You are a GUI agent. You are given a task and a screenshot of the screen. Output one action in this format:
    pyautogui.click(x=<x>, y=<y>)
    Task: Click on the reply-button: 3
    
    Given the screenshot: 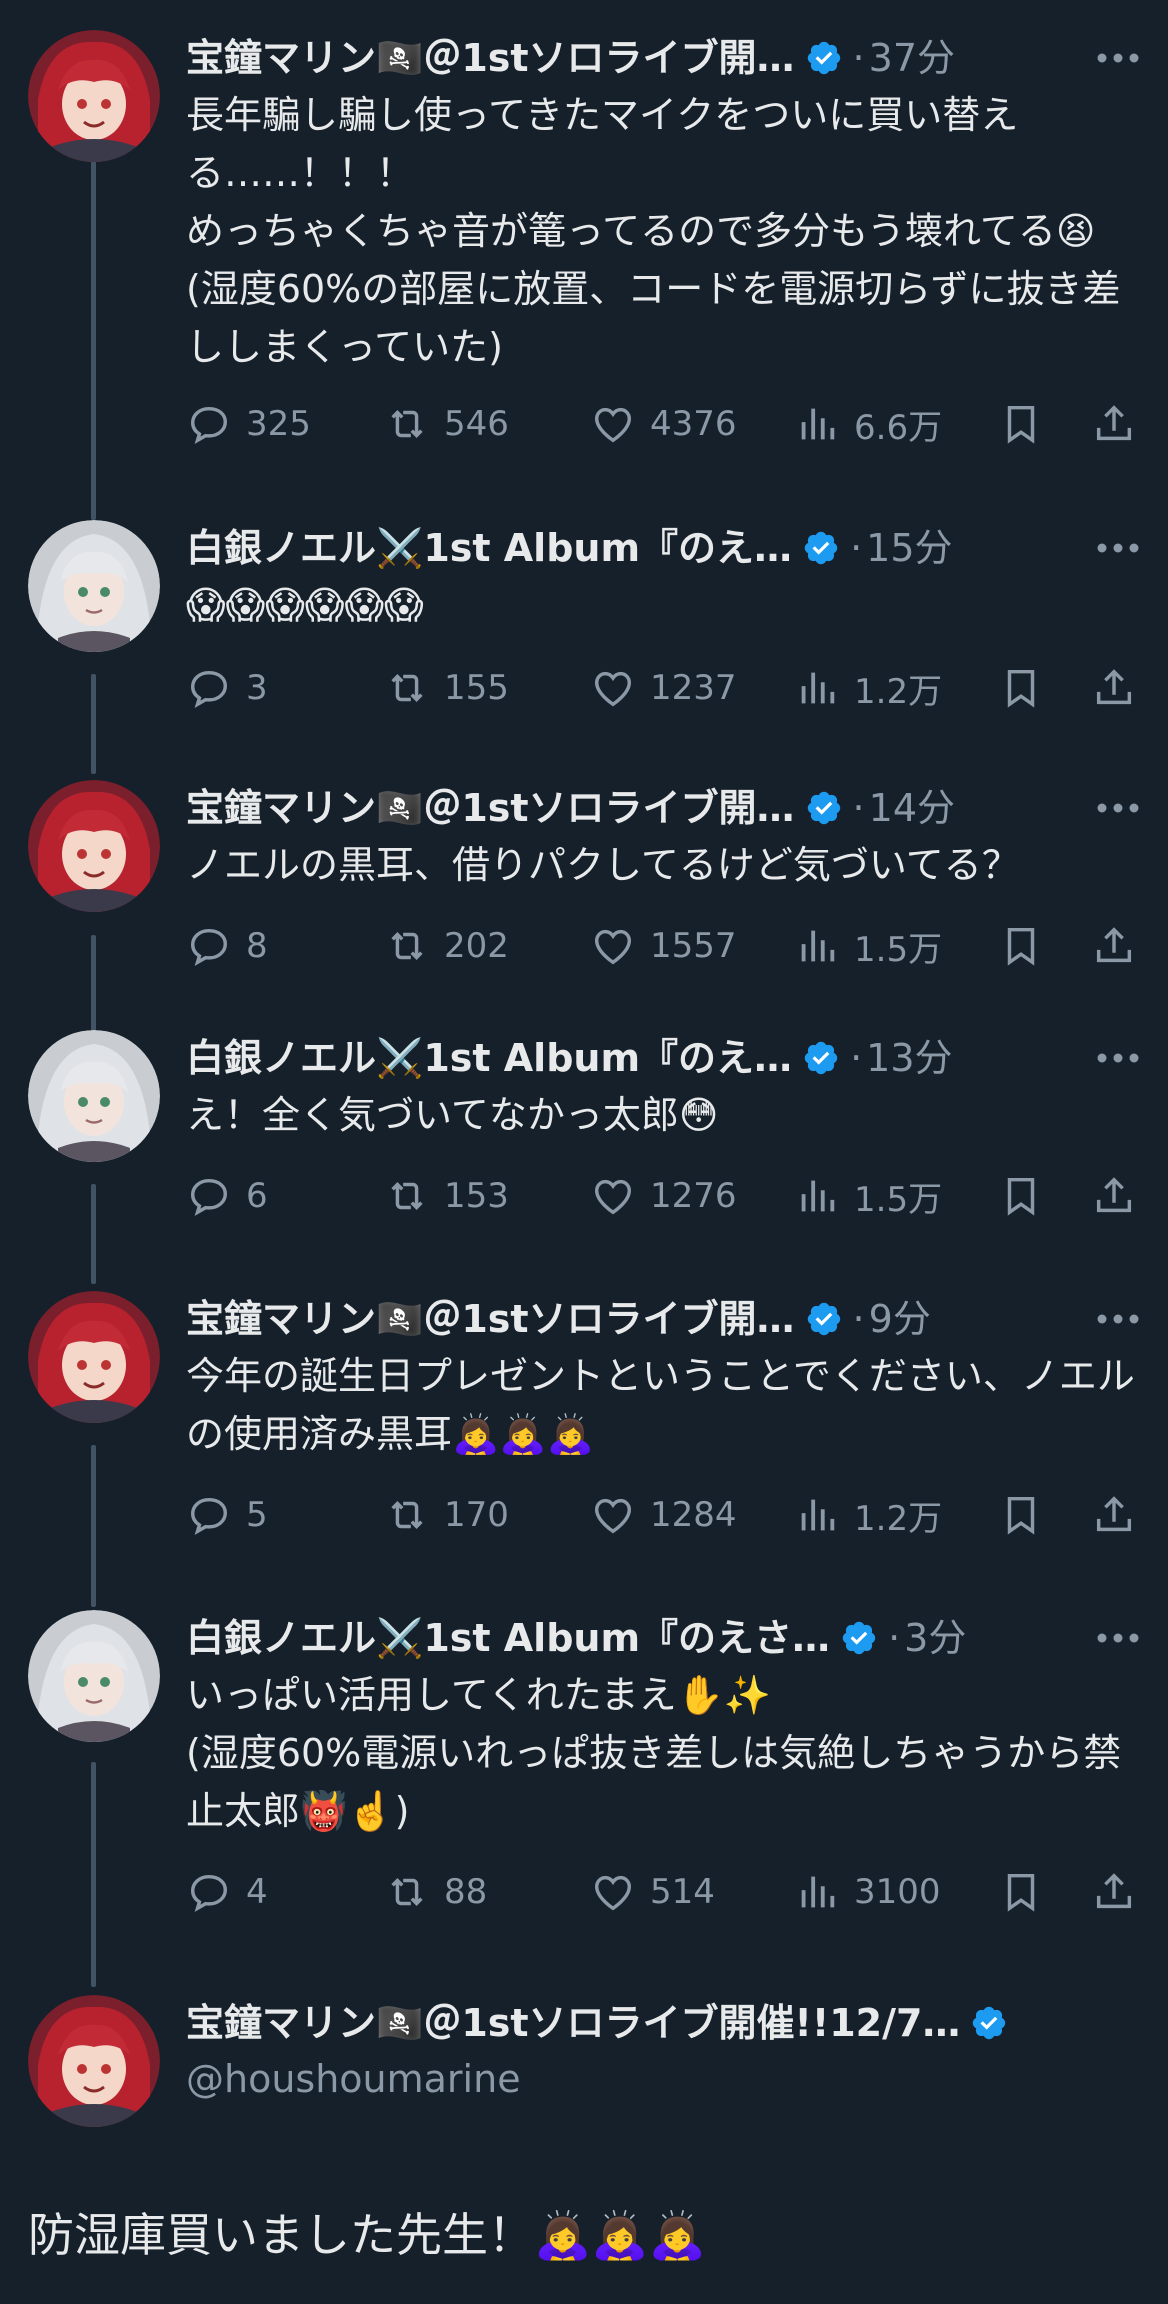 What is the action you would take?
    pyautogui.click(x=227, y=688)
    